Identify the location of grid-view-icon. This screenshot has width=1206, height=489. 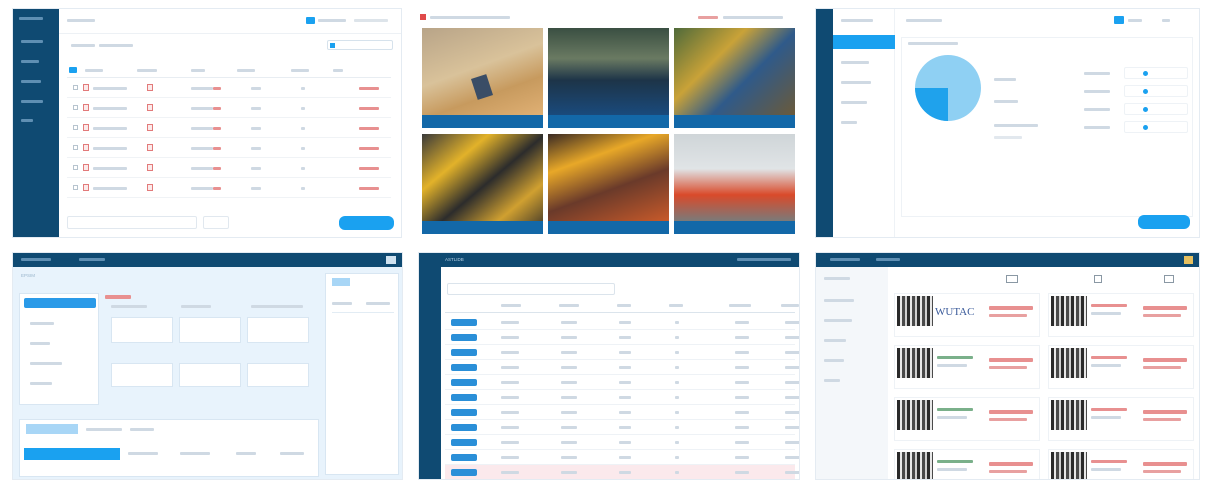
(1012, 279).